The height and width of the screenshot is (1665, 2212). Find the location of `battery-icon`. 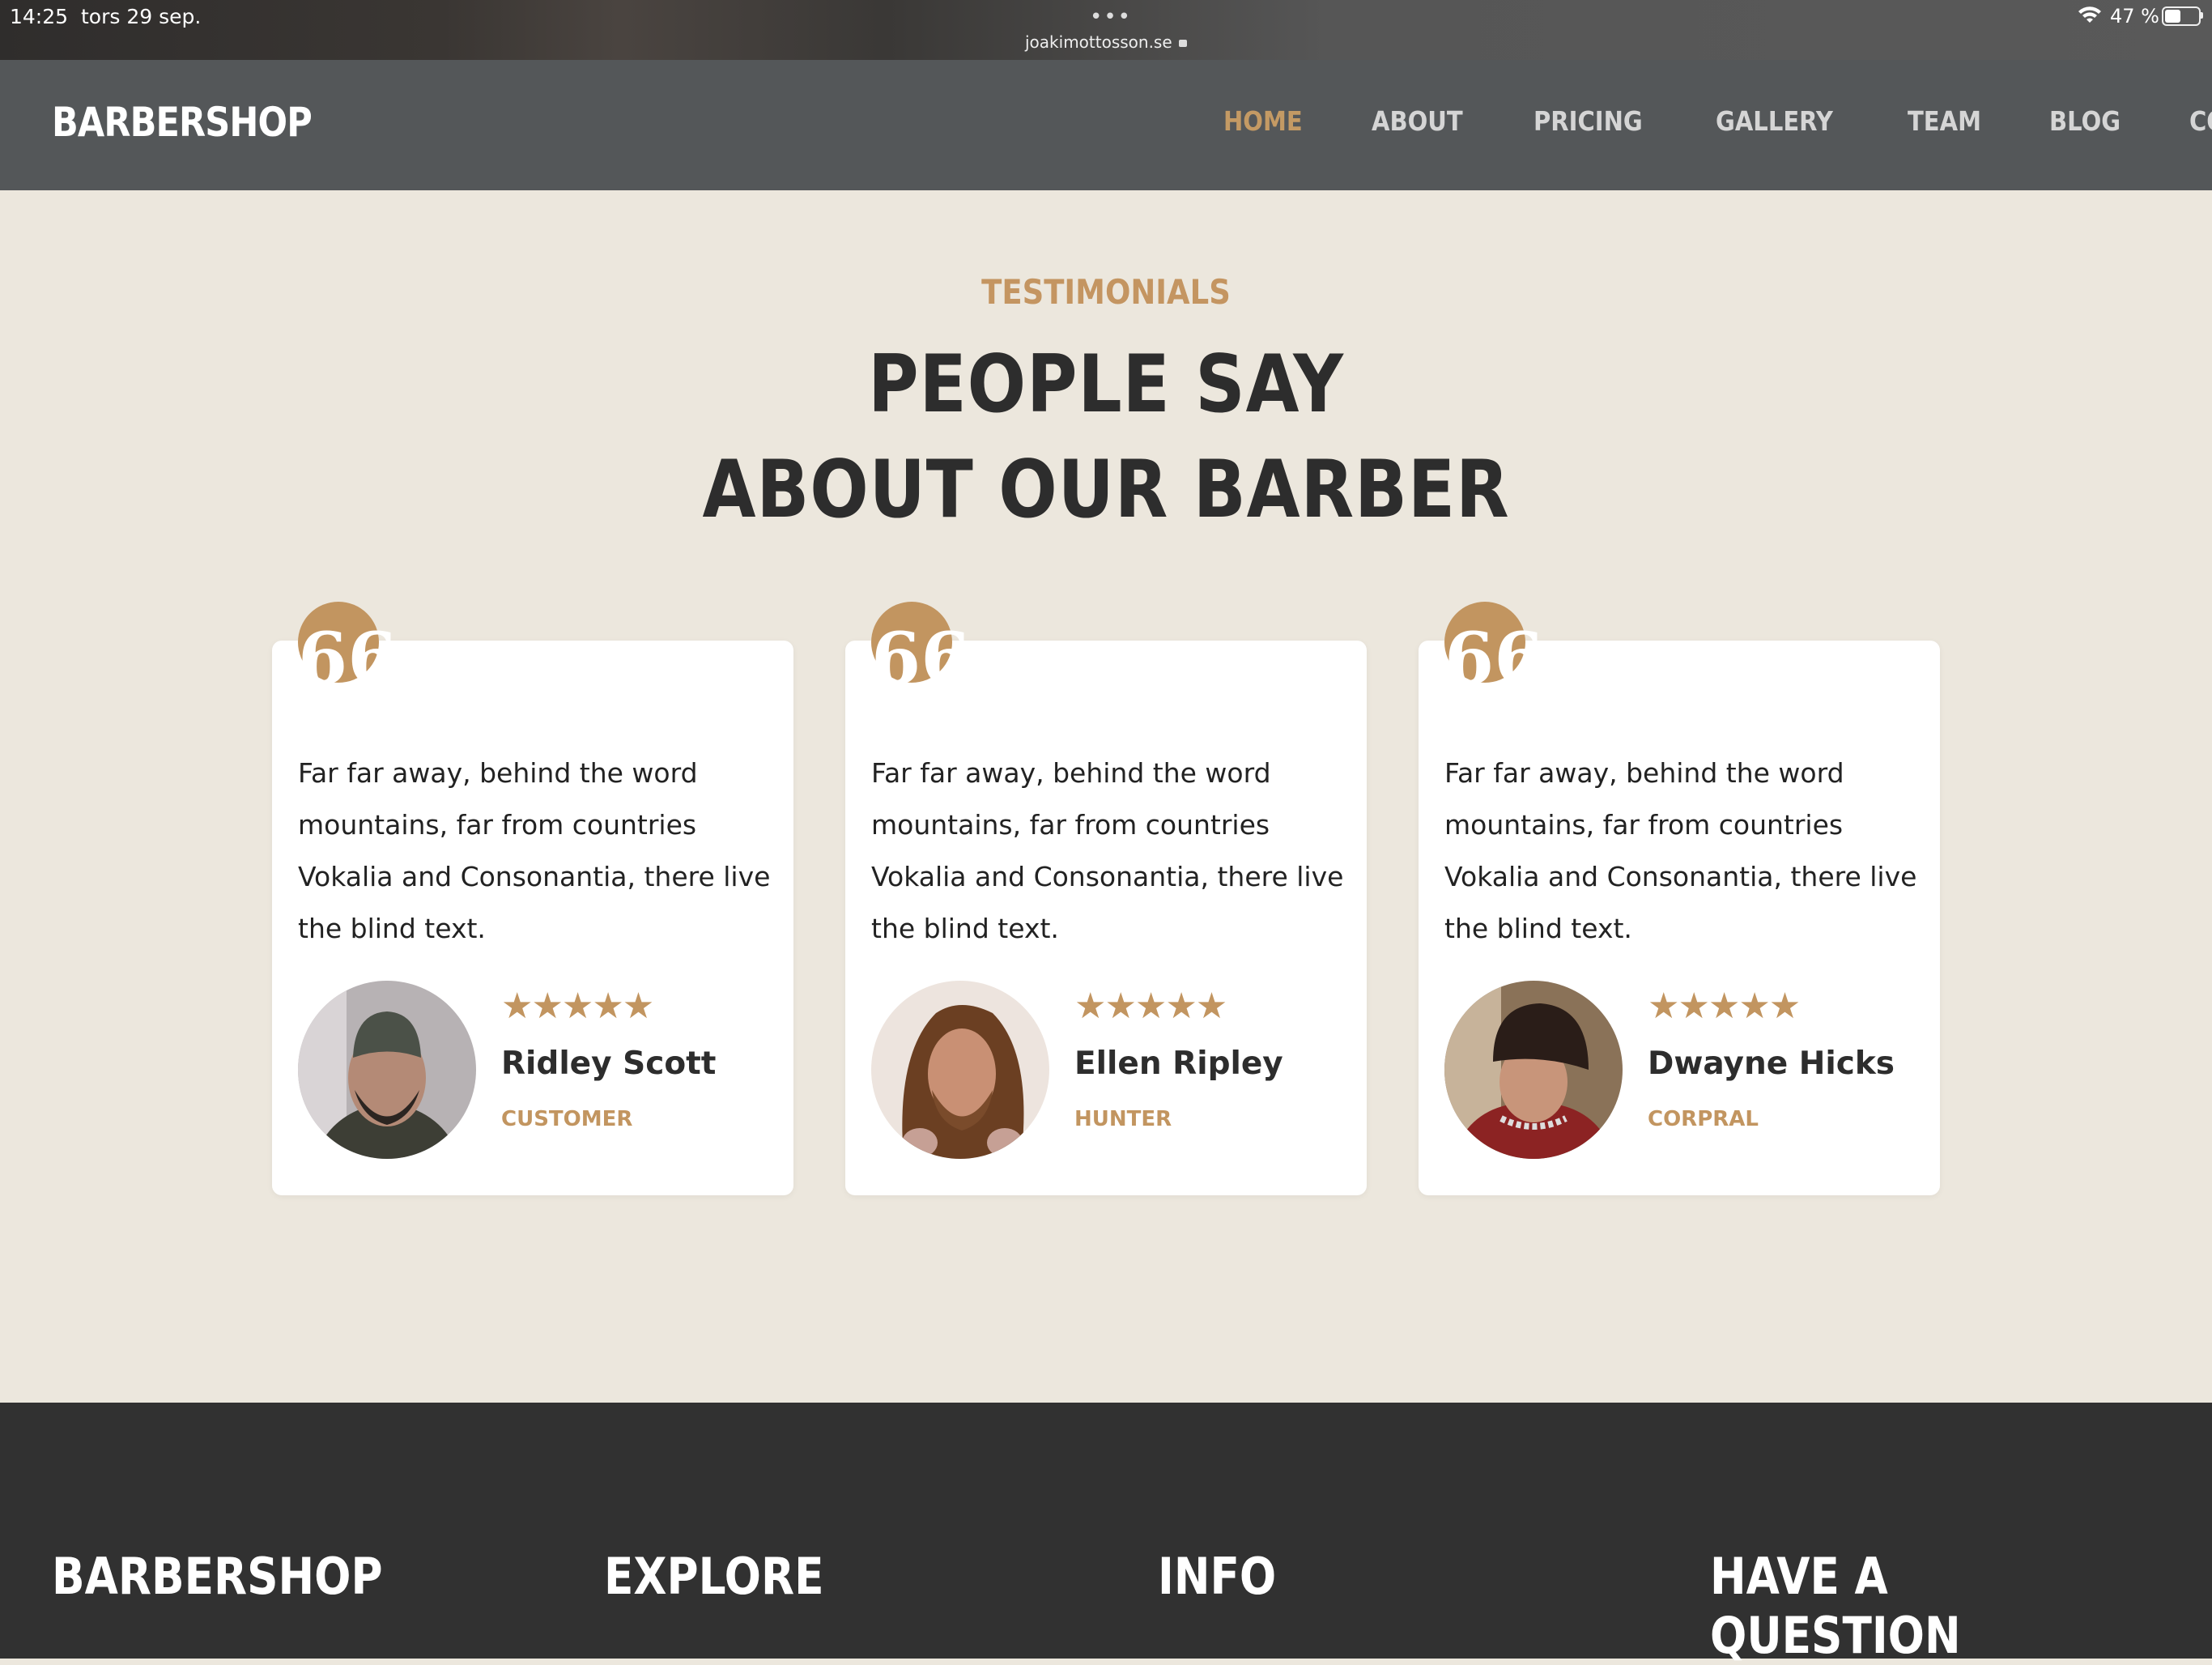

battery-icon is located at coordinates (2182, 16).